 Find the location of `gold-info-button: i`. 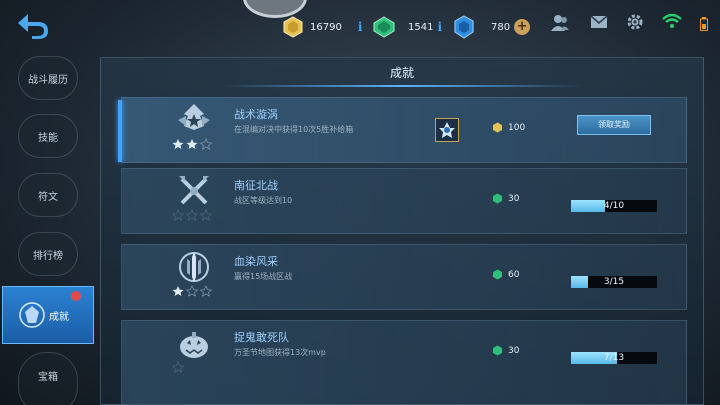

gold-info-button: i is located at coordinates (362, 27).